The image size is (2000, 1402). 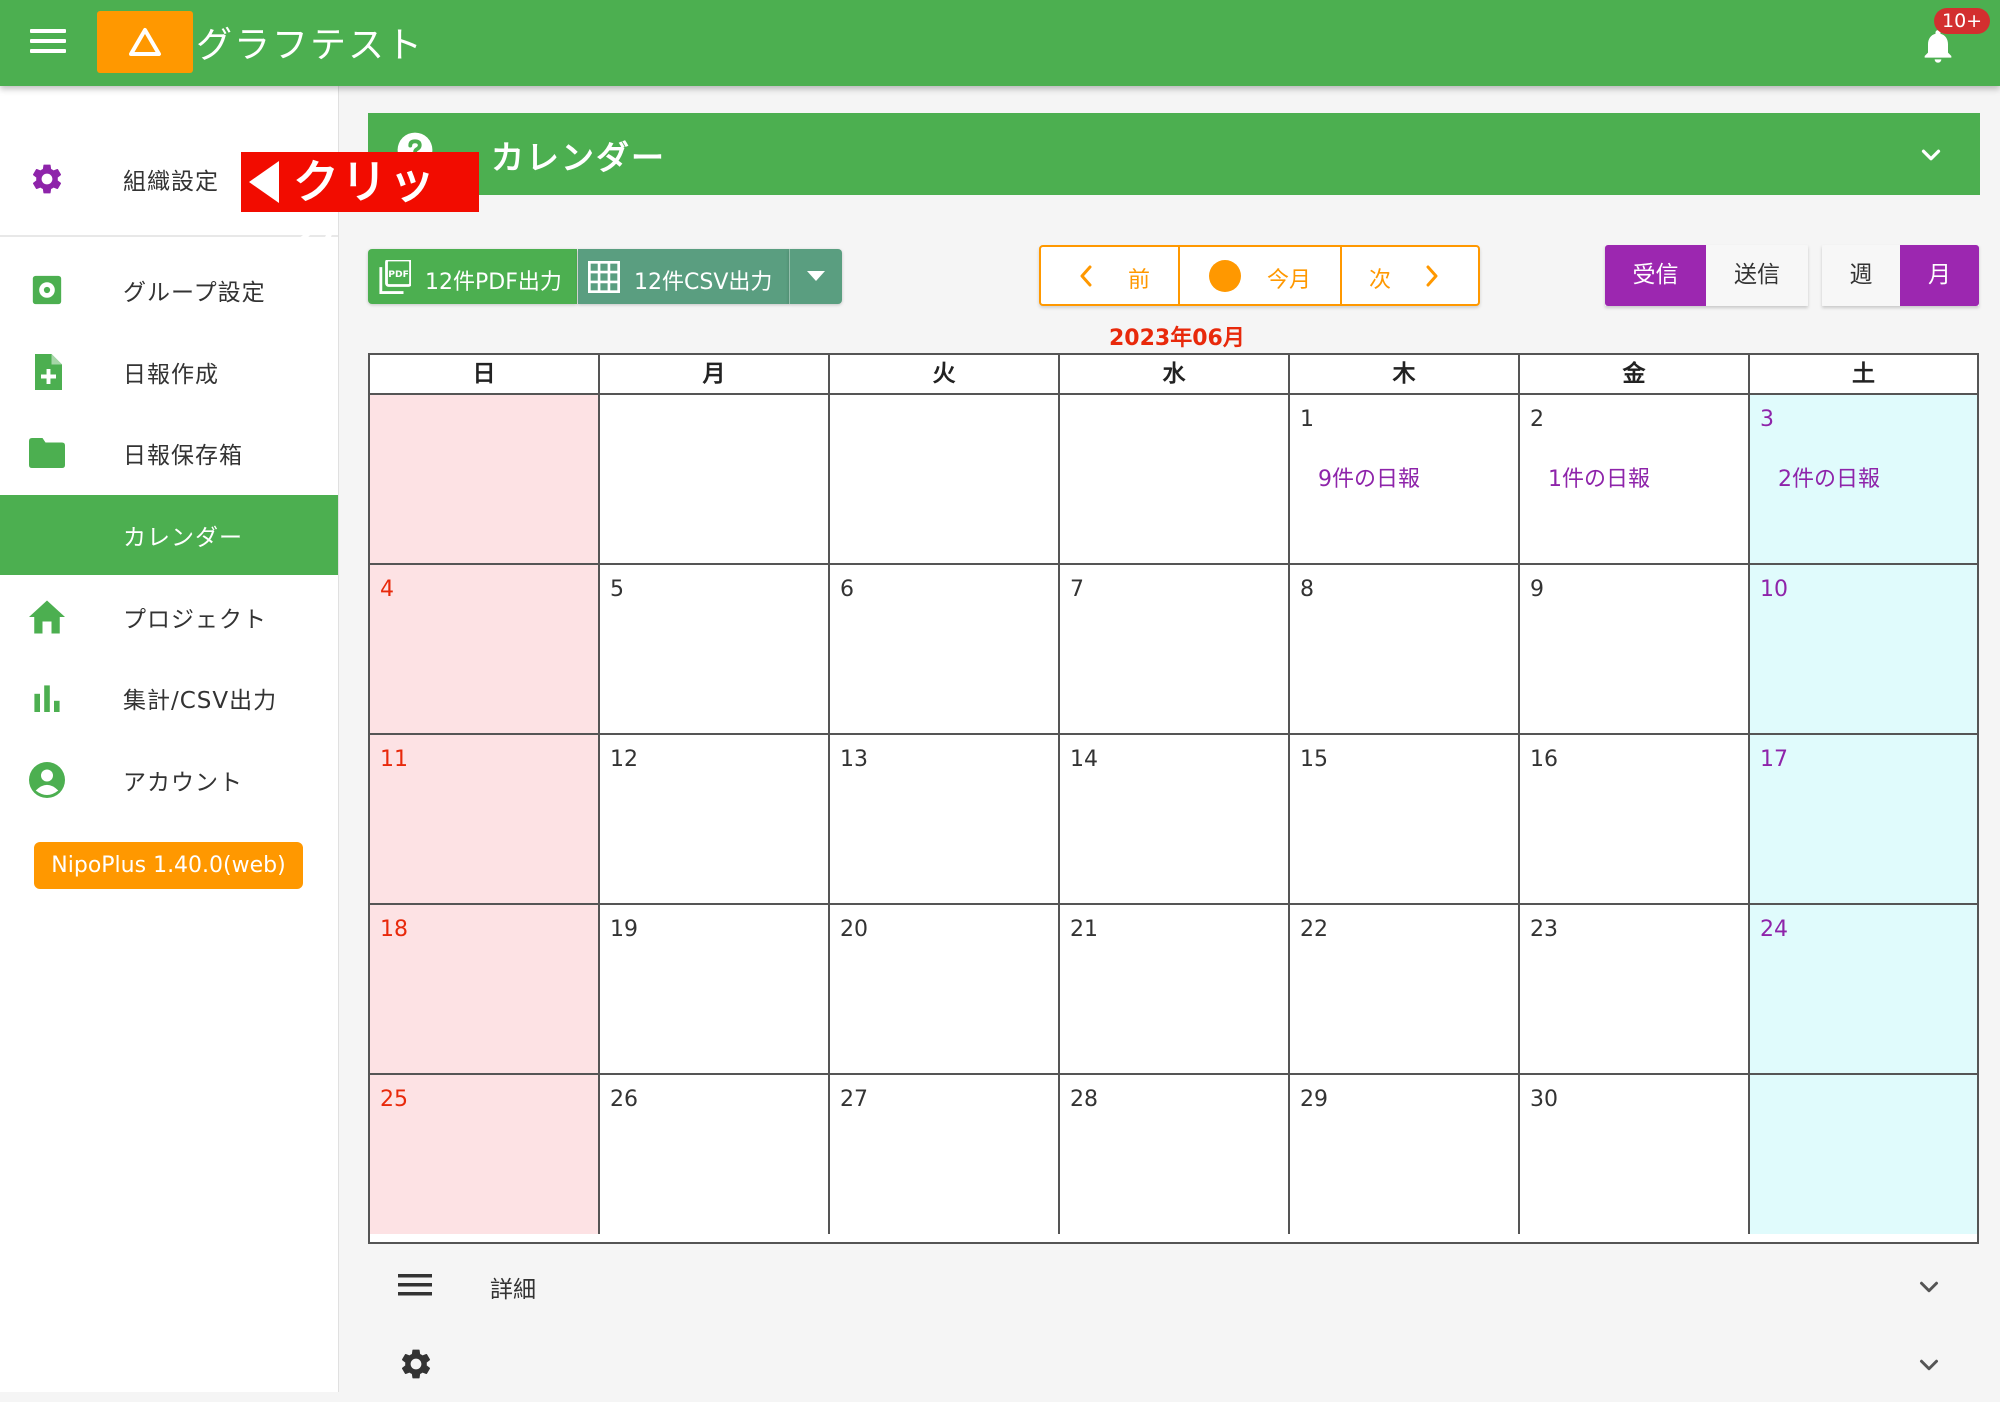 What do you see at coordinates (683, 276) in the screenshot?
I see `csv-export-button: 12件CSV出力` at bounding box center [683, 276].